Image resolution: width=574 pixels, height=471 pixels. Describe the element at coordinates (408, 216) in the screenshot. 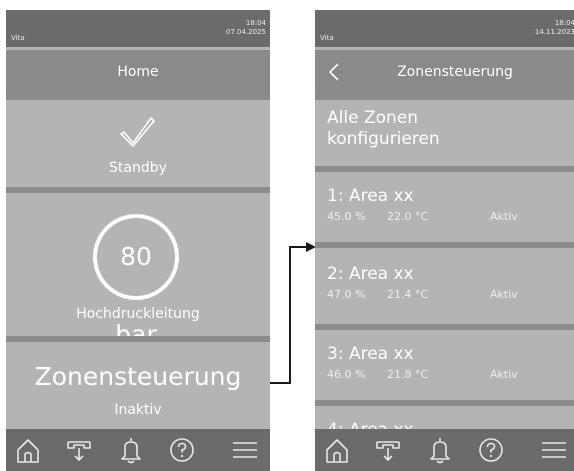

I see `zone-temperature: 22.0 °C` at that location.